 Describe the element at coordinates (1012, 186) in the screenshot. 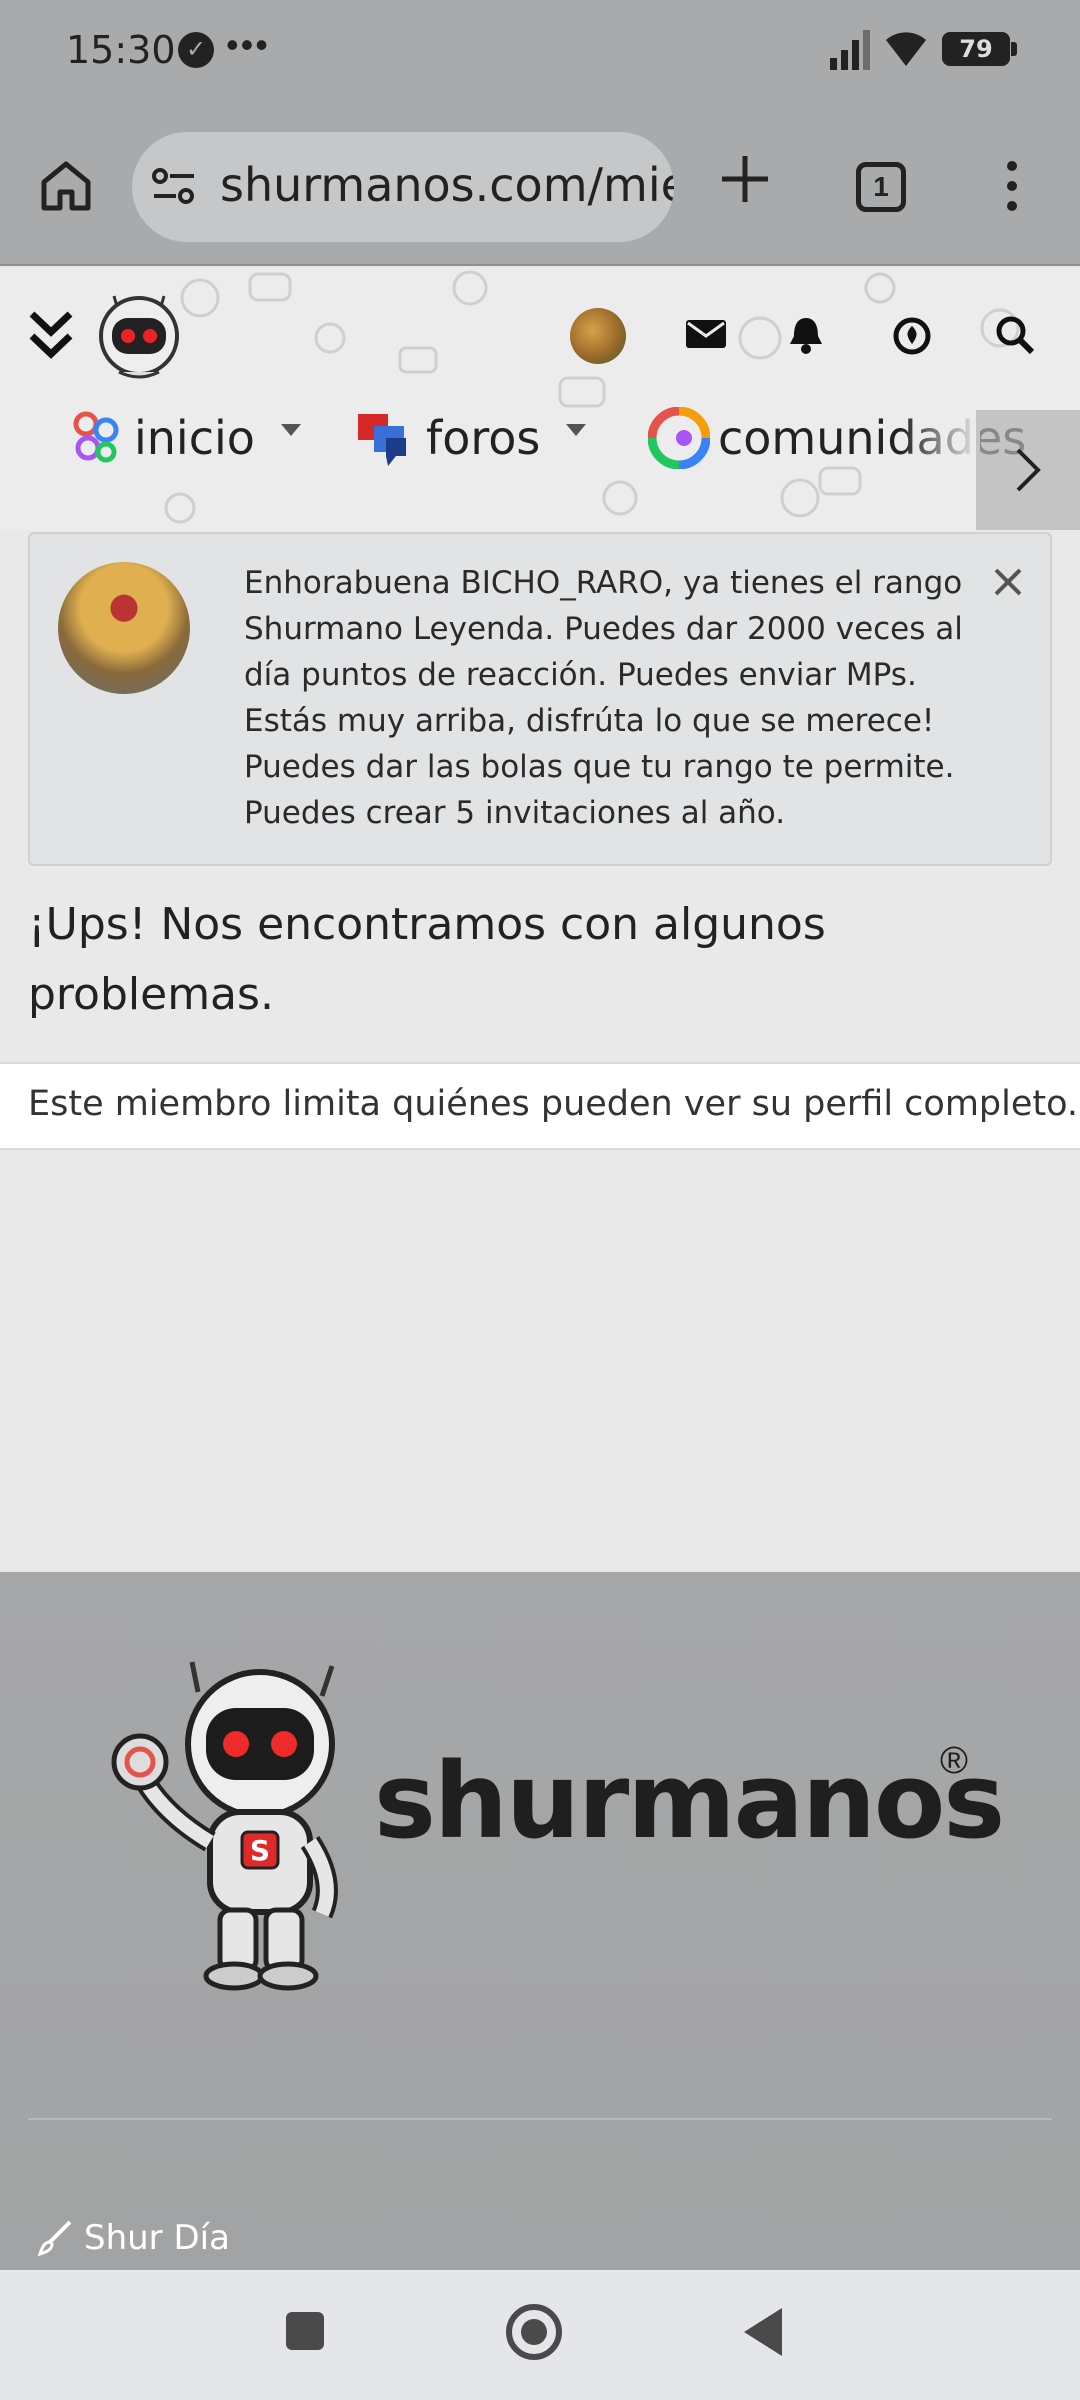

I see `more-options-icon` at that location.